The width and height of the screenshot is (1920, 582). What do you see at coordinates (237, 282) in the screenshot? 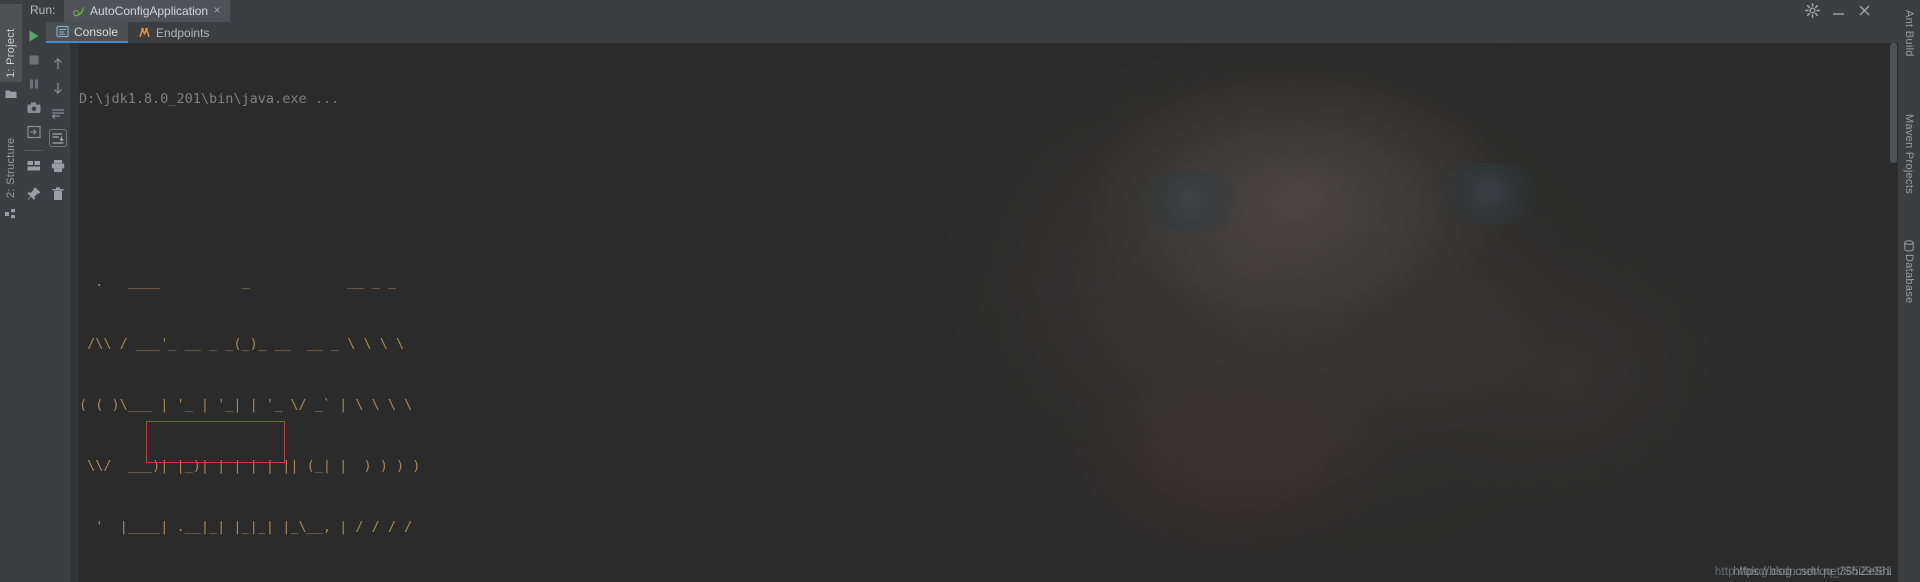
I see `banner-line-0: . ____ _ __ _ _` at bounding box center [237, 282].